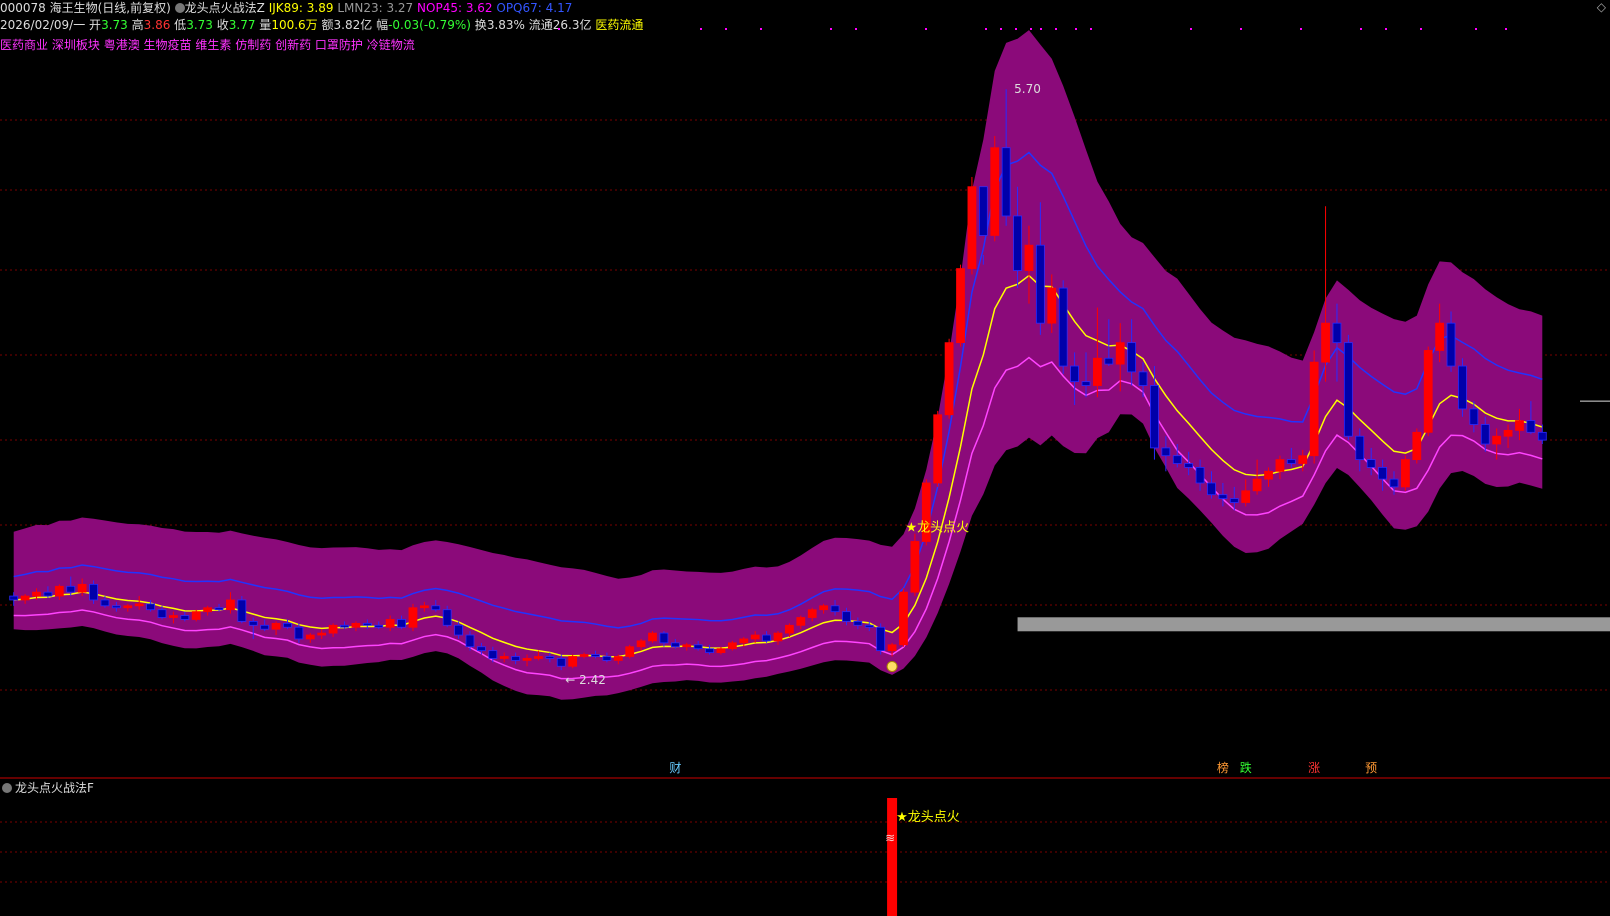  Describe the element at coordinates (928, 817) in the screenshot. I see `sub-signal-label: ★龙头点火` at that location.